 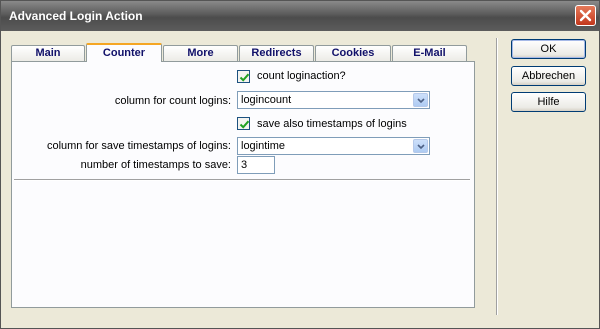 What do you see at coordinates (353, 53) in the screenshot?
I see `tab-cookies: Cookies` at bounding box center [353, 53].